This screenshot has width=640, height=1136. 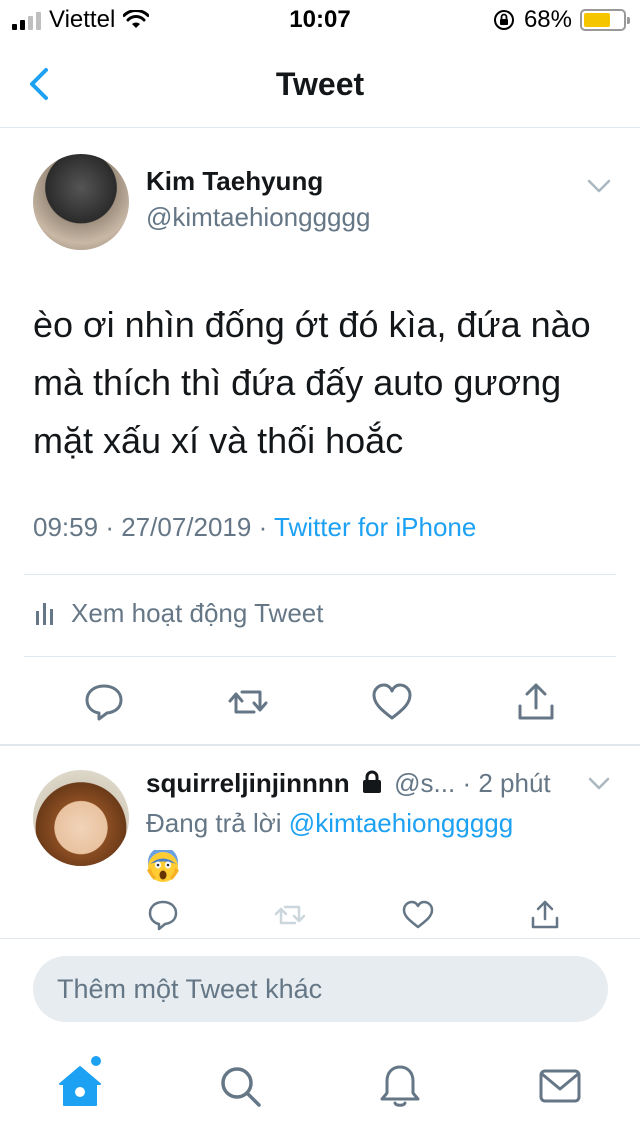 I want to click on reply-header: squirreljinjinnnn @s... · 2 phút, so click(x=381, y=783).